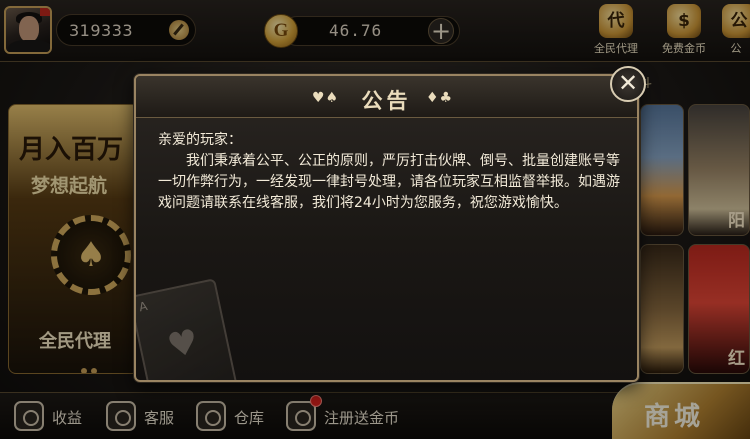  Describe the element at coordinates (183, 344) in the screenshot. I see `heart-icon: ♥` at that location.